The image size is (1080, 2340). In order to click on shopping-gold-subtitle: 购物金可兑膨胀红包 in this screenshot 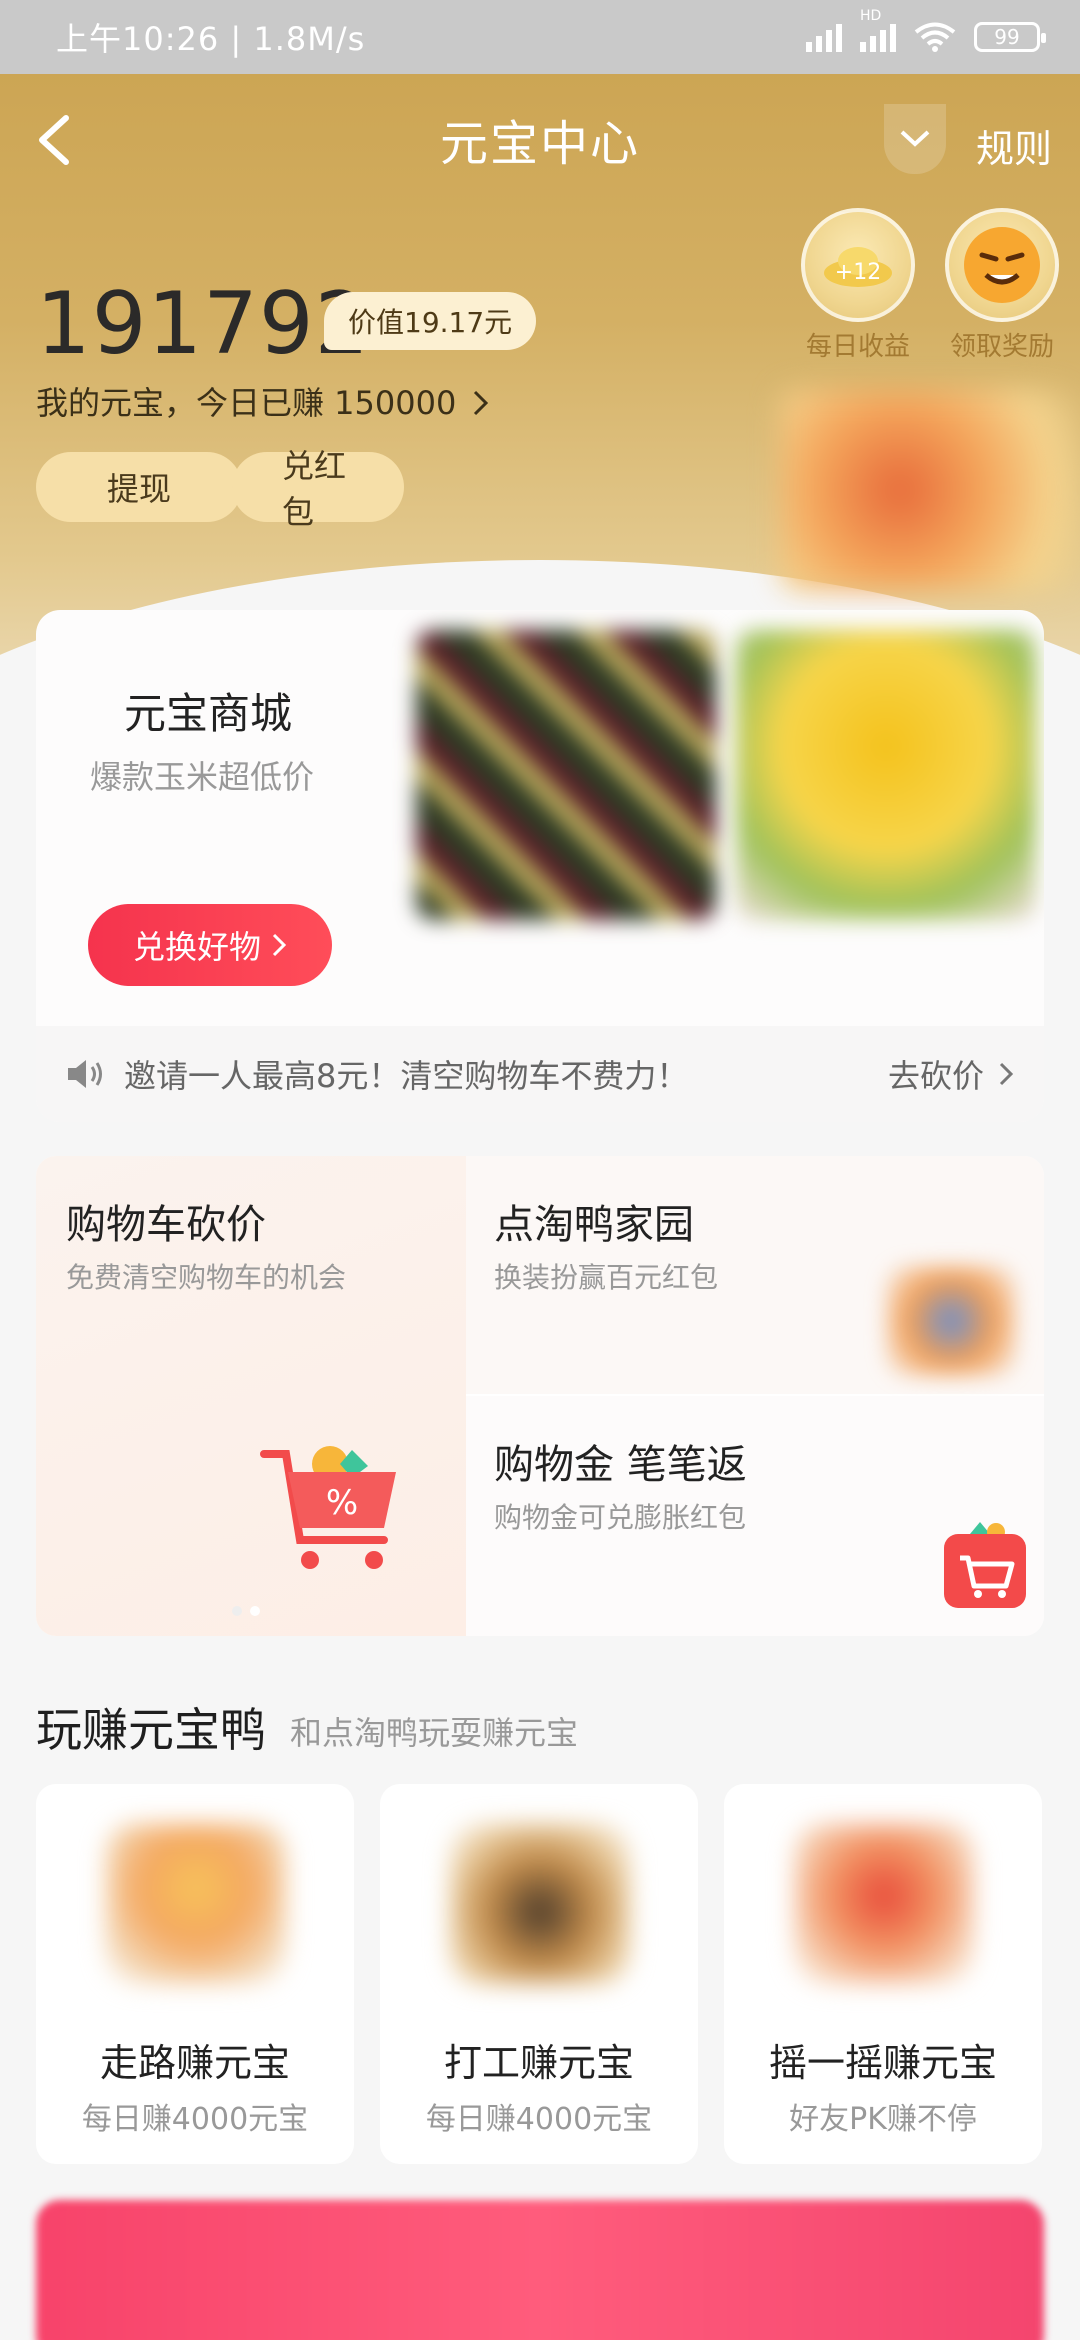, I will do `click(620, 1517)`.